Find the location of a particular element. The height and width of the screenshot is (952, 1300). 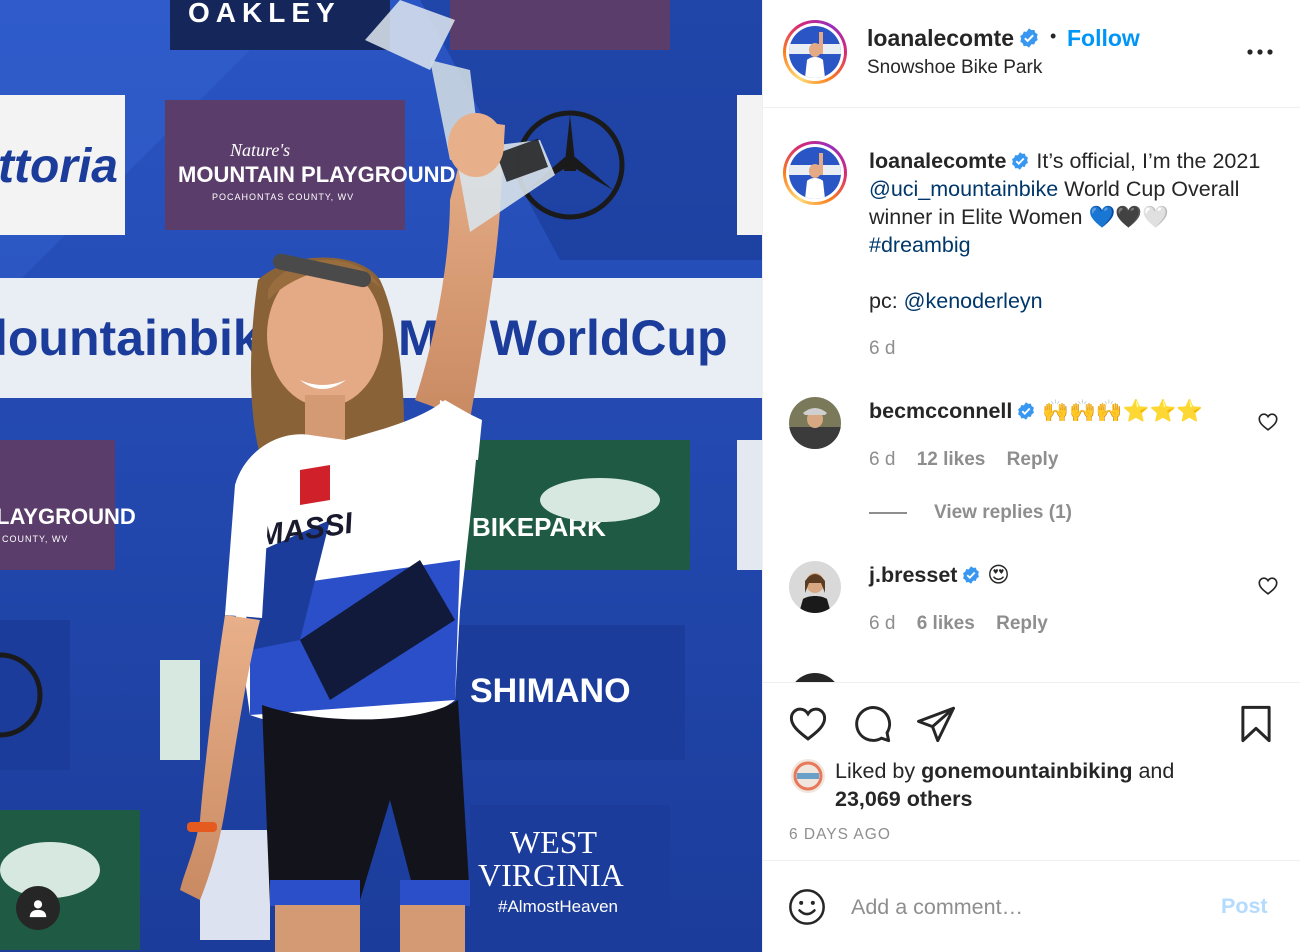

liked-by-avatar-image is located at coordinates (808, 776).